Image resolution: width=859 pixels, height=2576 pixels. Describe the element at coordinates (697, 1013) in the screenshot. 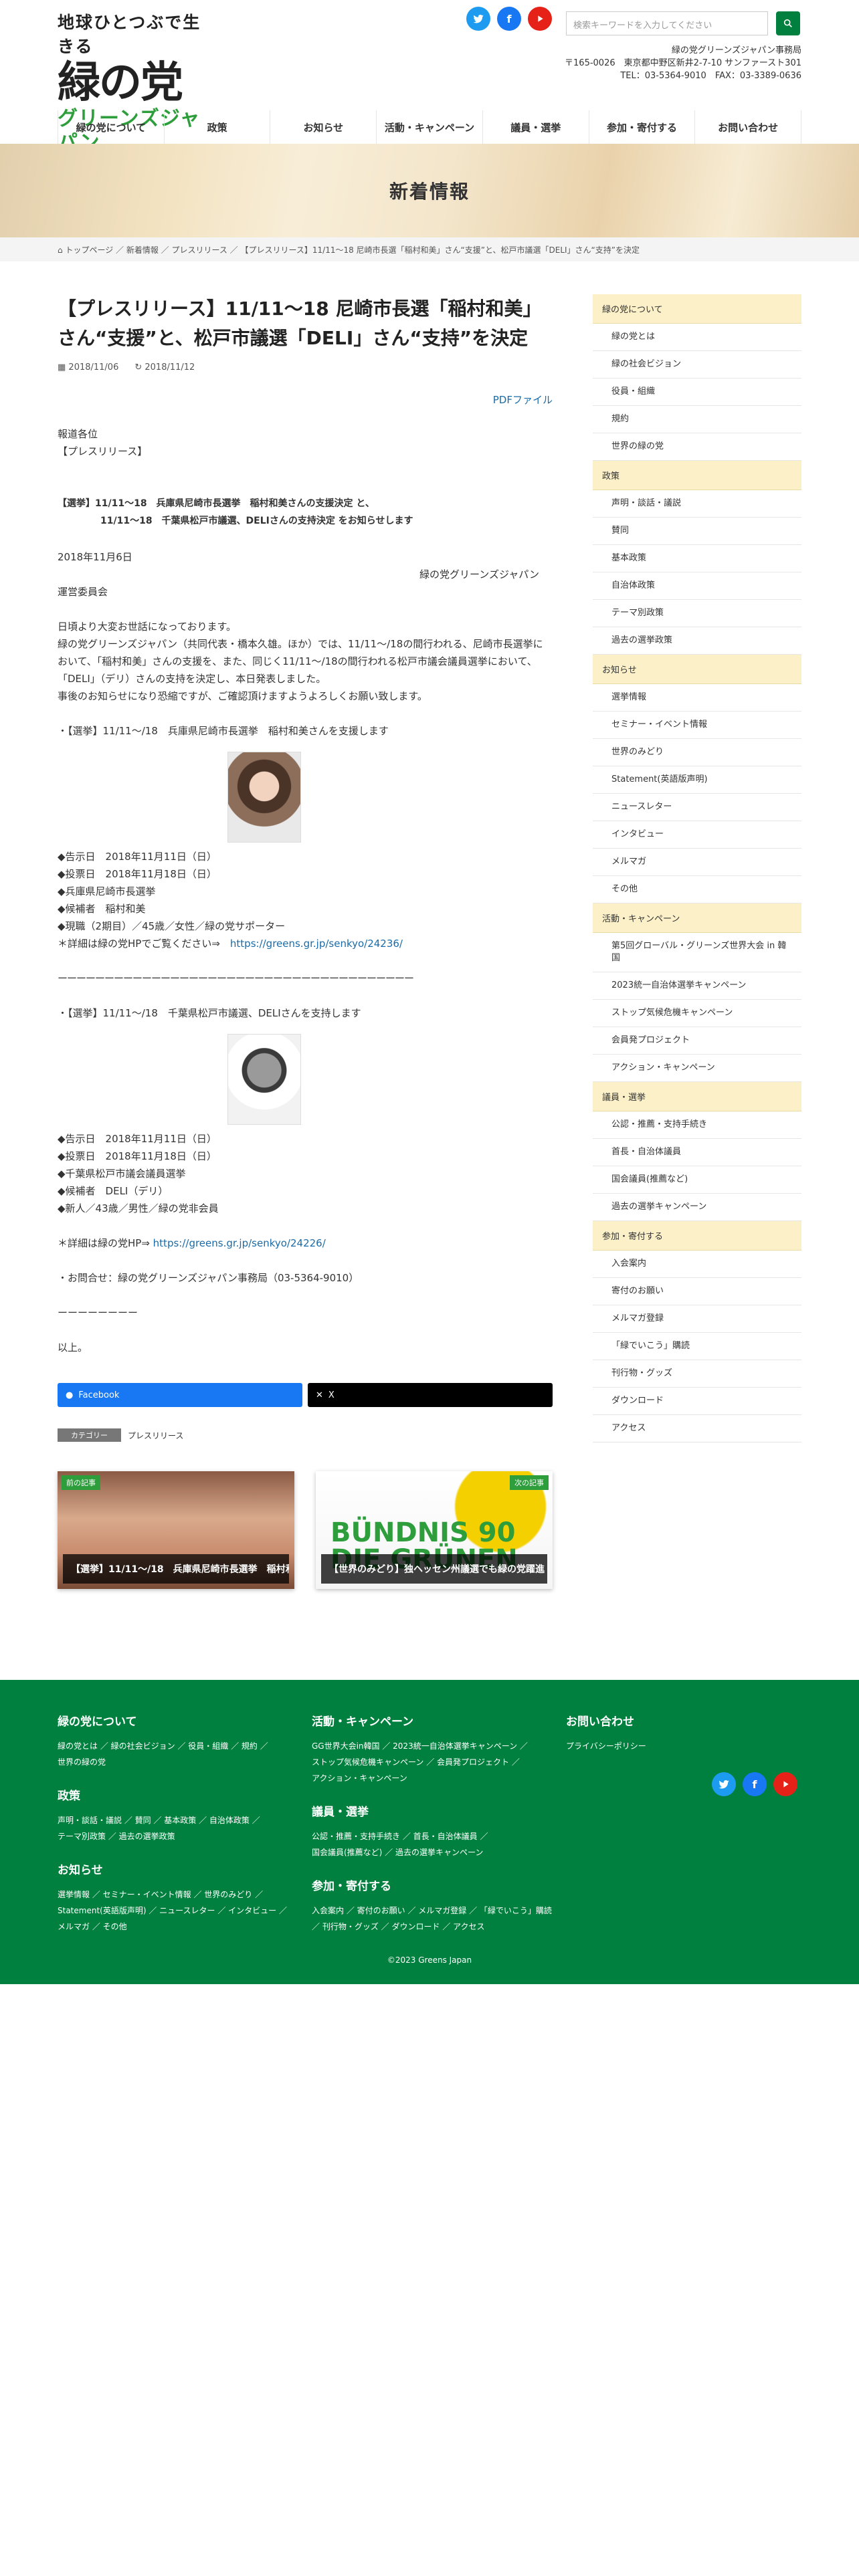

I see `sidebar-item: ストップ気候危機キャンペーン` at that location.